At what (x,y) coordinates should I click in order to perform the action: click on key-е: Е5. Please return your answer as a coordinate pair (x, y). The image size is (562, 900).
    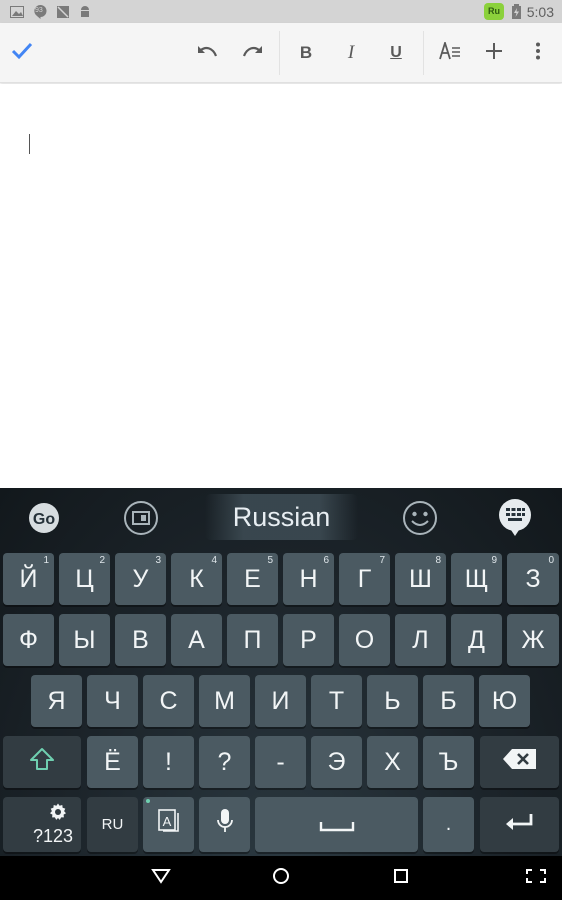
    Looking at the image, I should click on (252, 579).